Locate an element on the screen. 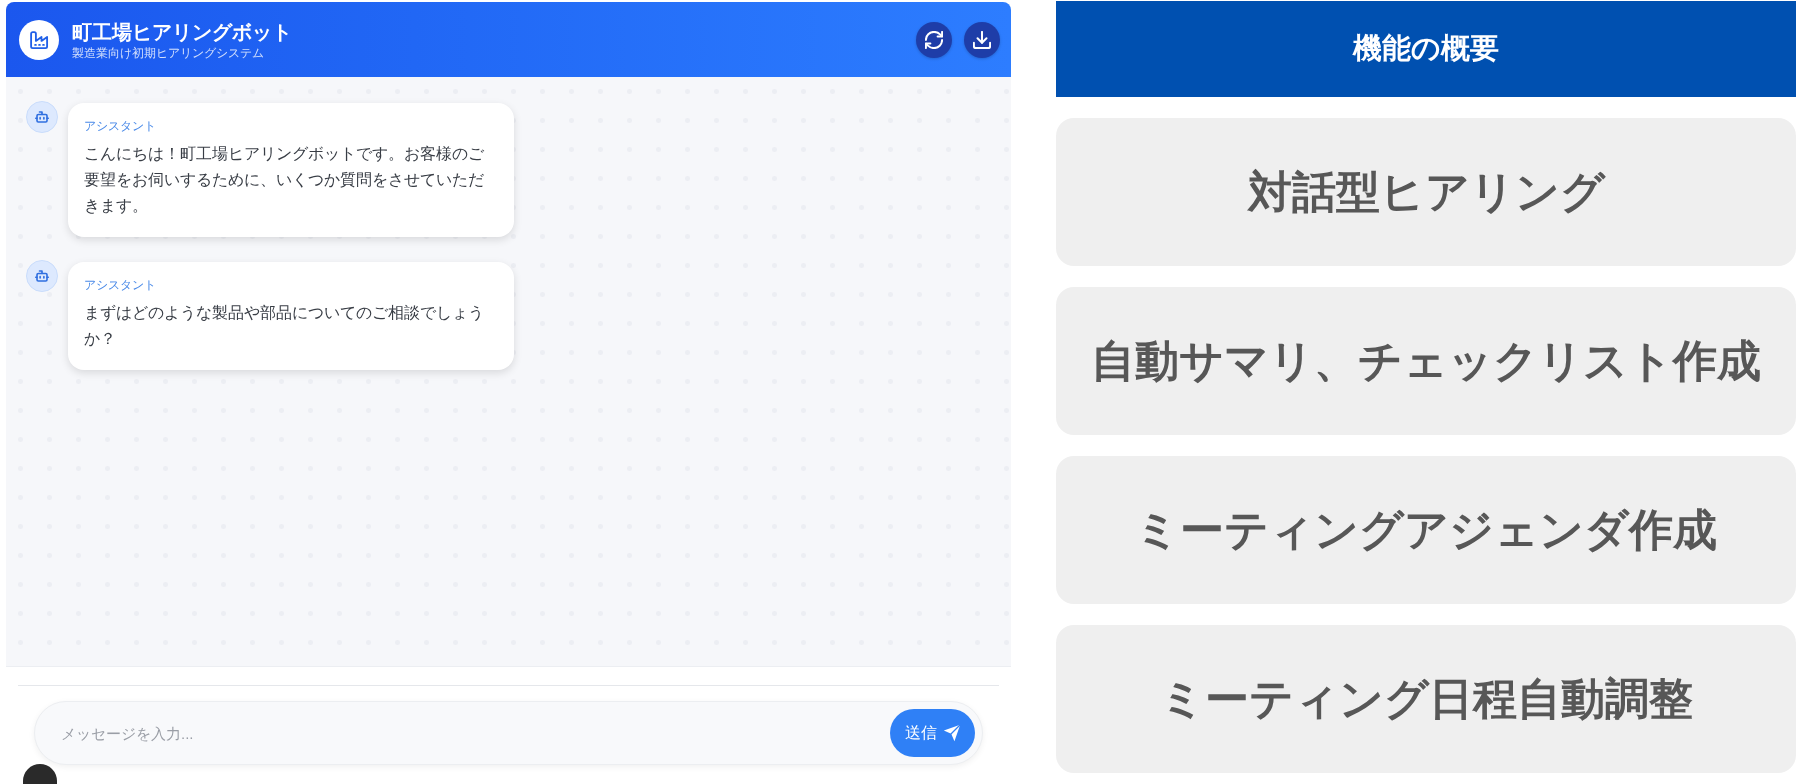 The height and width of the screenshot is (784, 1800). download-icon is located at coordinates (982, 39).